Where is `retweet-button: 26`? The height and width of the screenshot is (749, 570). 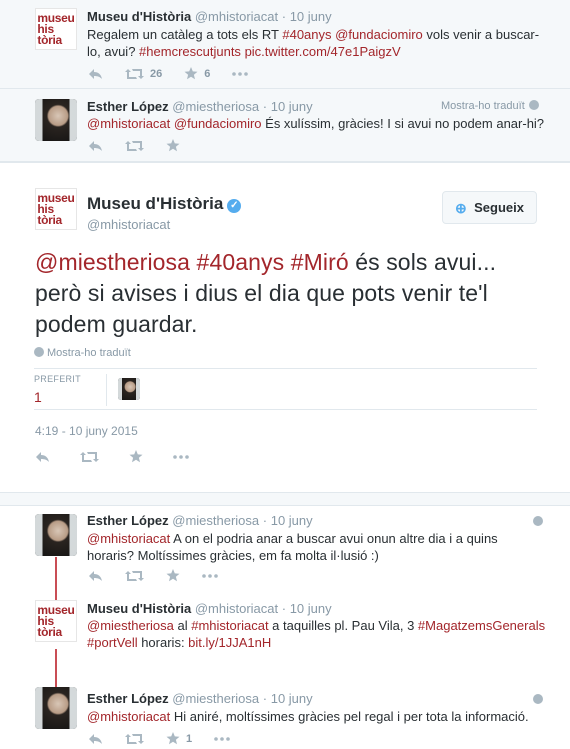 retweet-button: 26 is located at coordinates (143, 74).